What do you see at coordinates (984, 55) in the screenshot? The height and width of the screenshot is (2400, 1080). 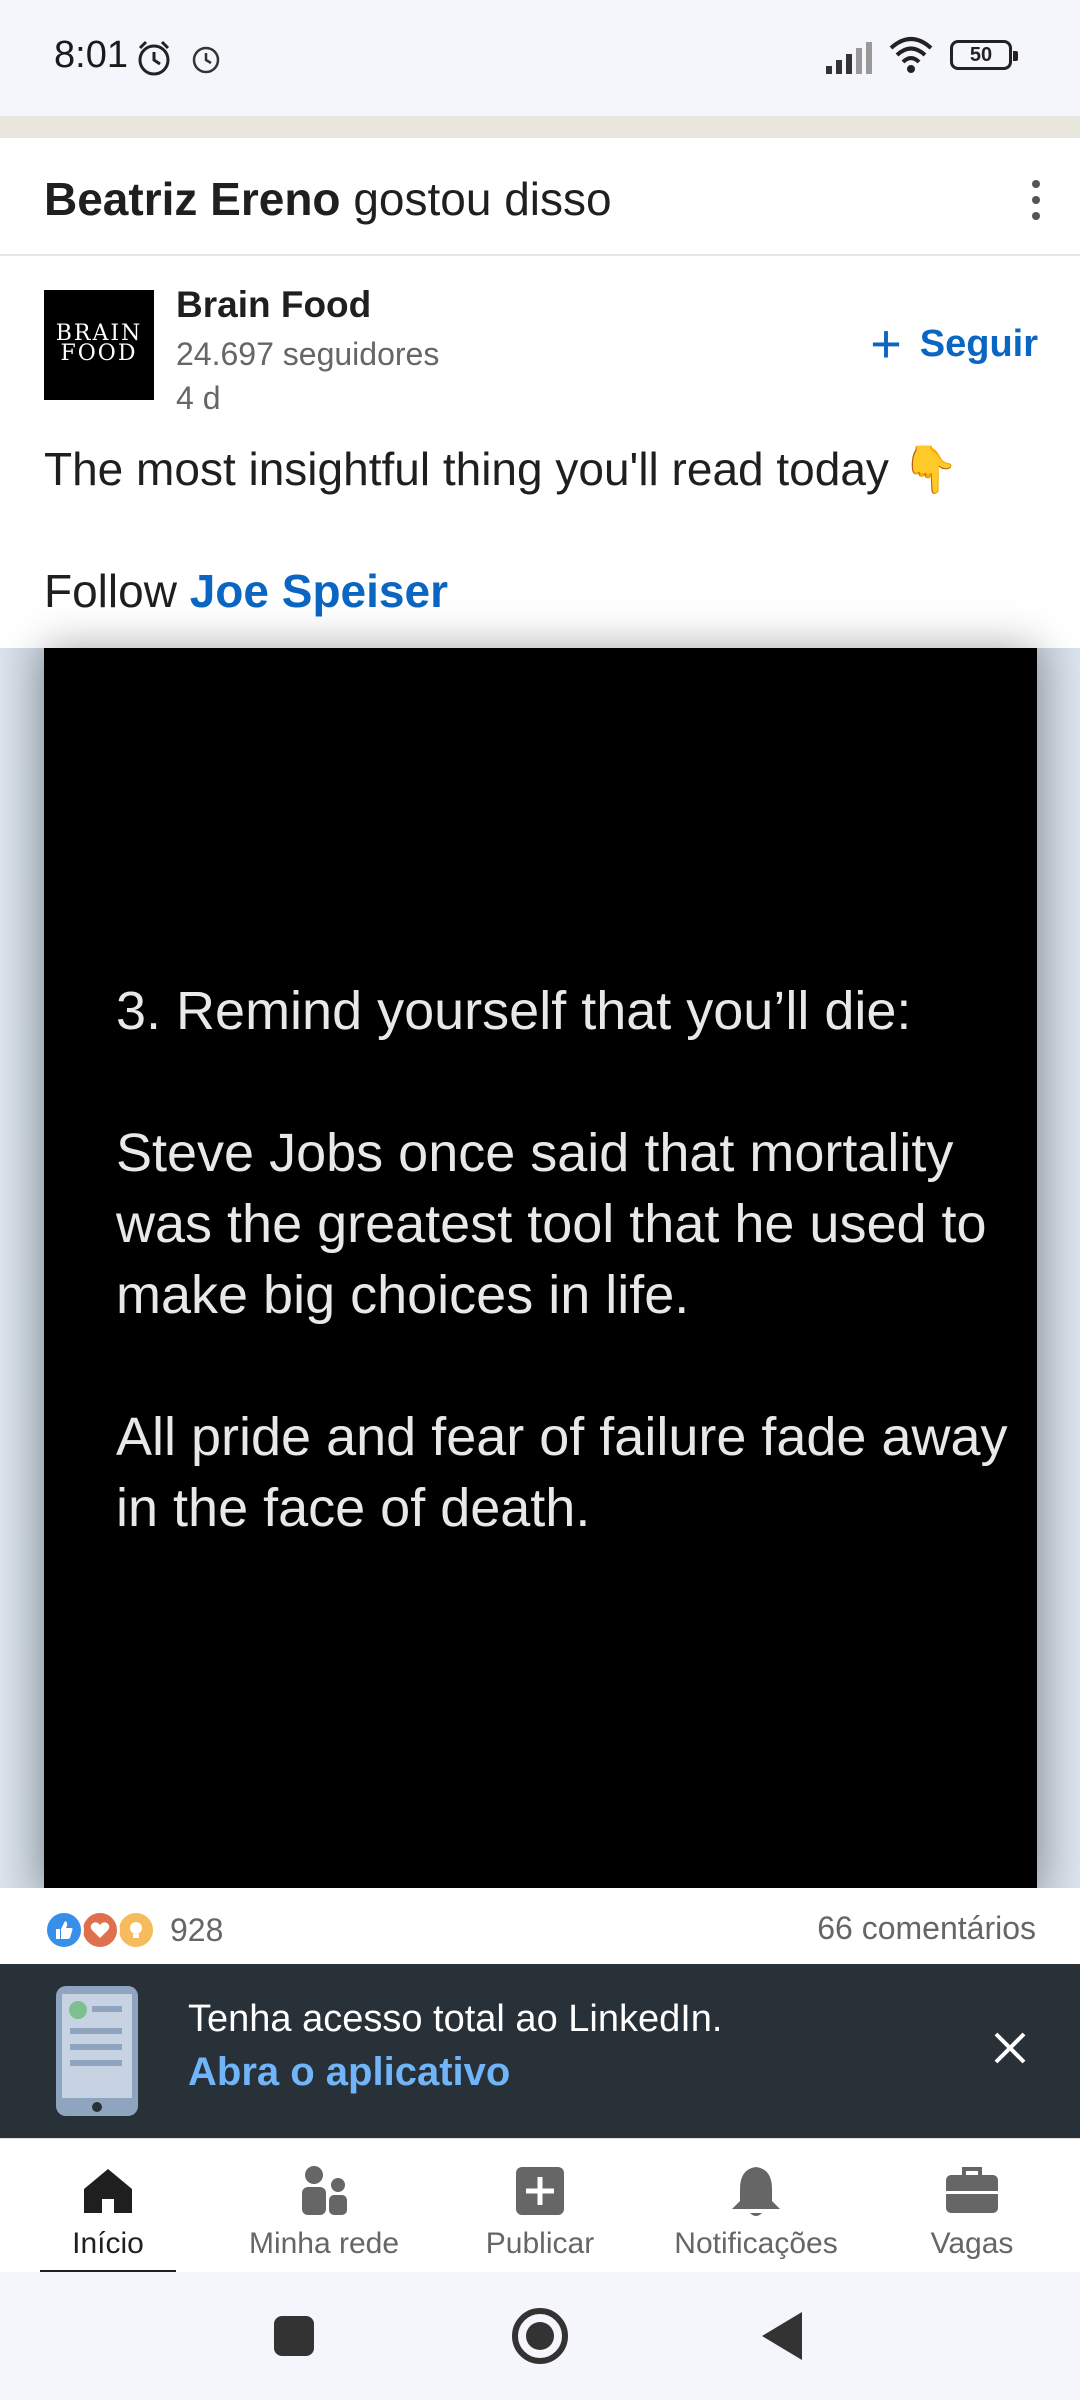 I see `battery-indicator: 50` at bounding box center [984, 55].